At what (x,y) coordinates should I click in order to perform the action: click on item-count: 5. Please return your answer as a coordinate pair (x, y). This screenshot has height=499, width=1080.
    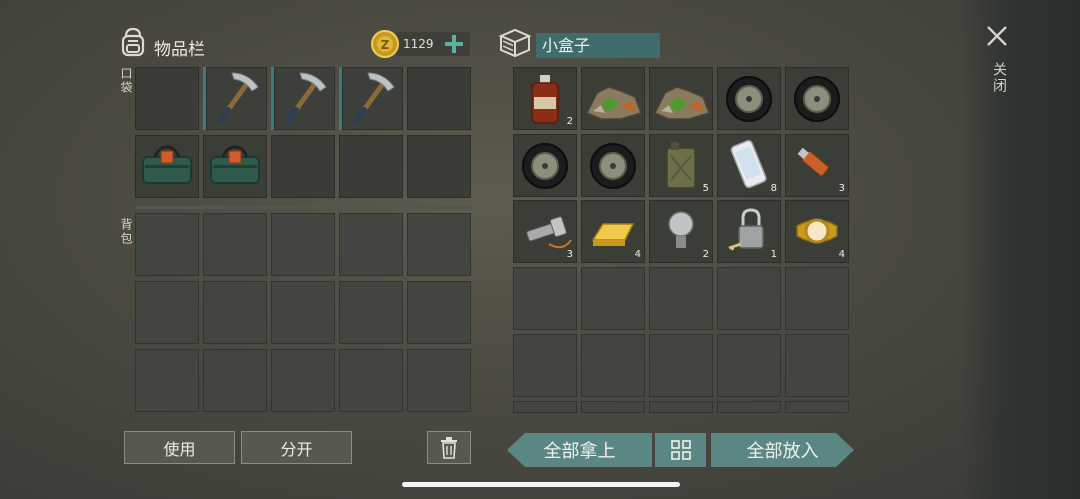
    Looking at the image, I should click on (705, 188).